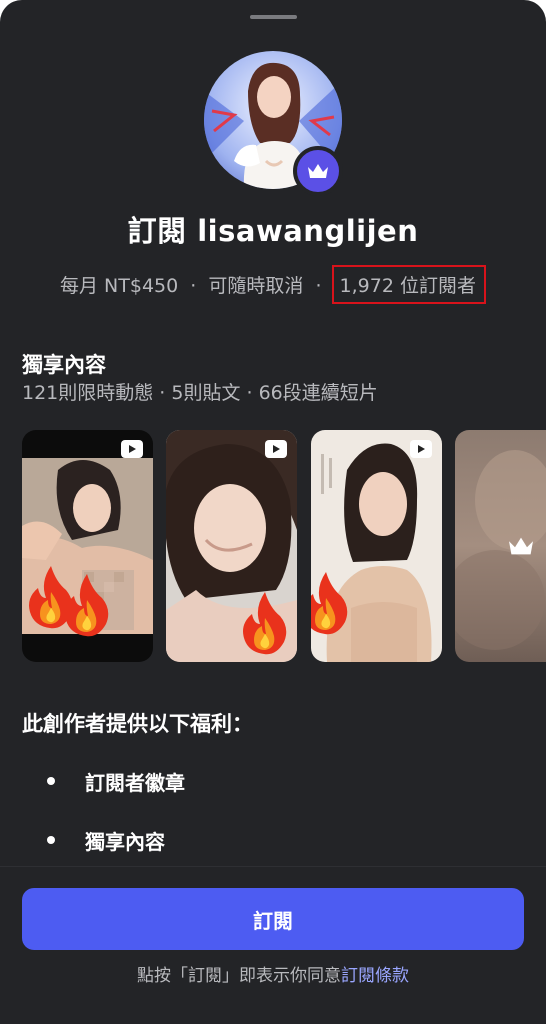 The width and height of the screenshot is (546, 1024). What do you see at coordinates (273, 231) in the screenshot?
I see `page-title: 訂閱 lisawanglijen` at bounding box center [273, 231].